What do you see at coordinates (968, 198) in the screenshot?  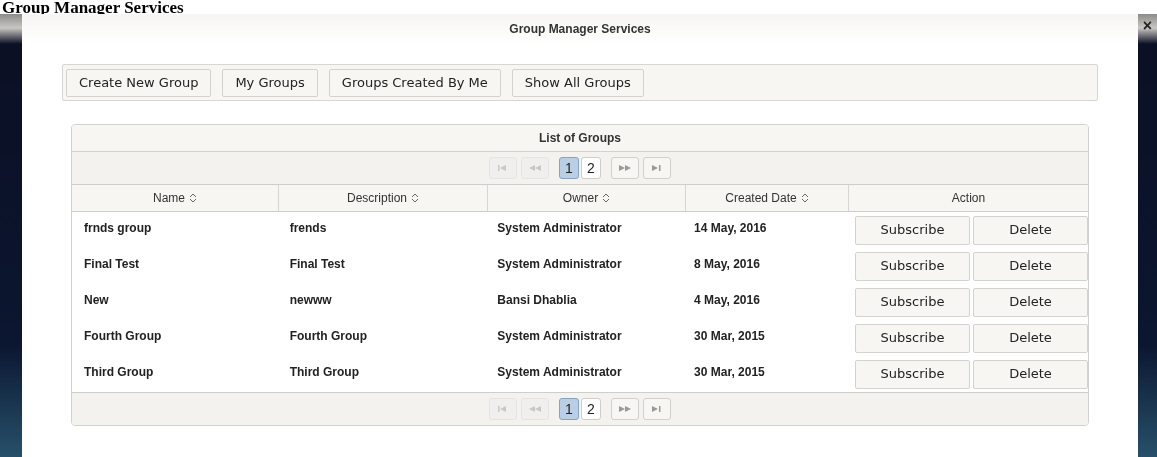 I see `column-header: Action` at bounding box center [968, 198].